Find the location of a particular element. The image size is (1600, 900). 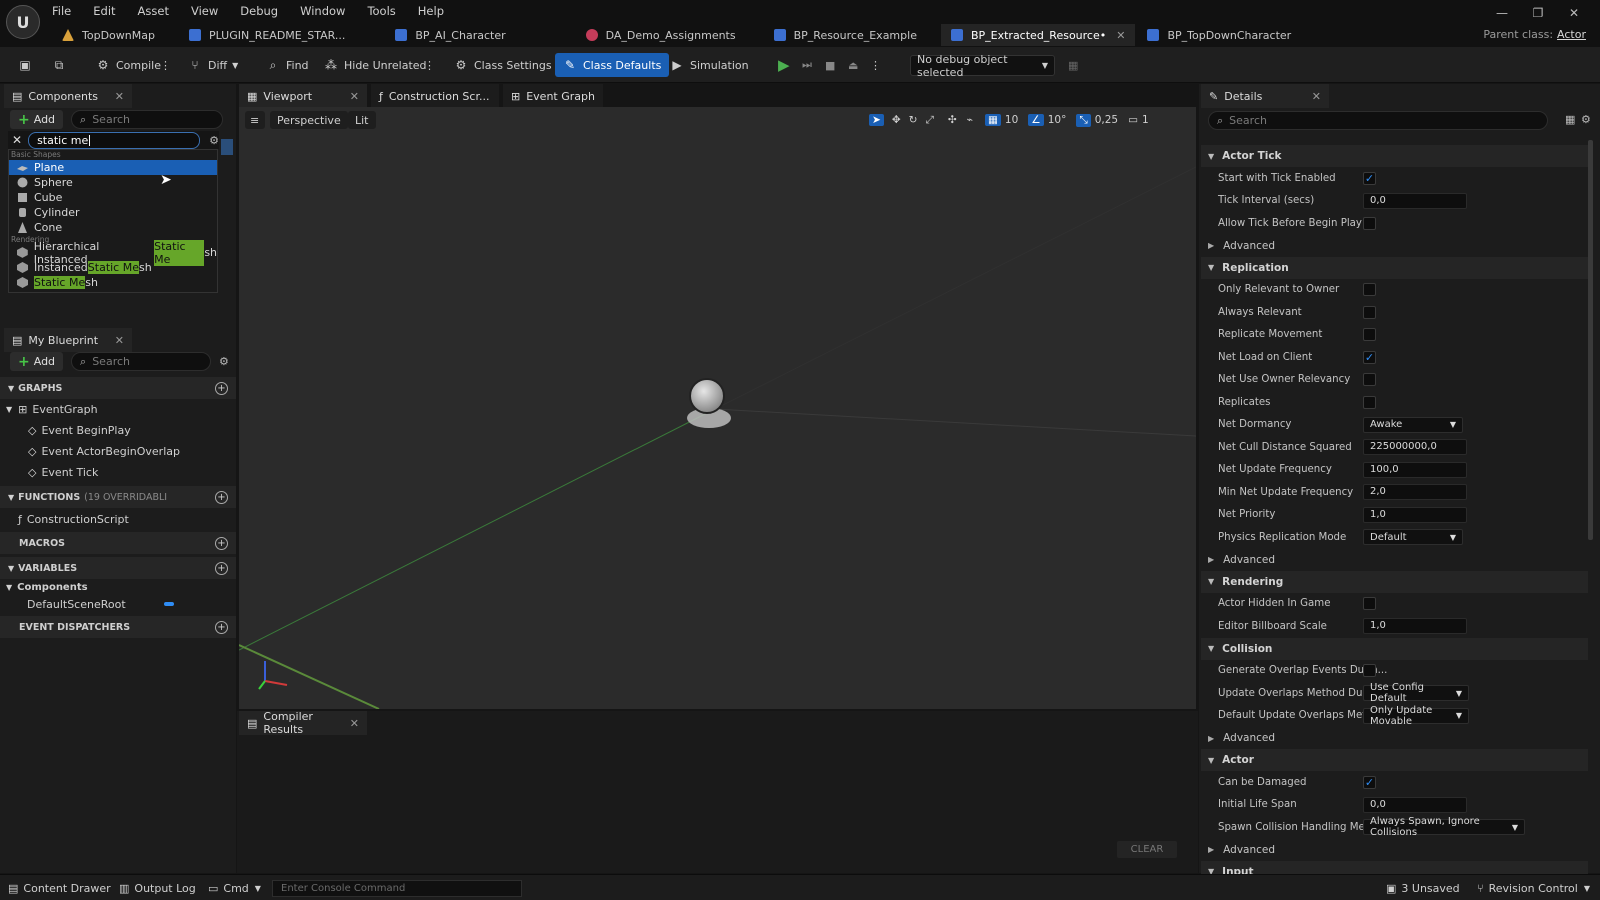

minimize-icon: — is located at coordinates (1502, 13).